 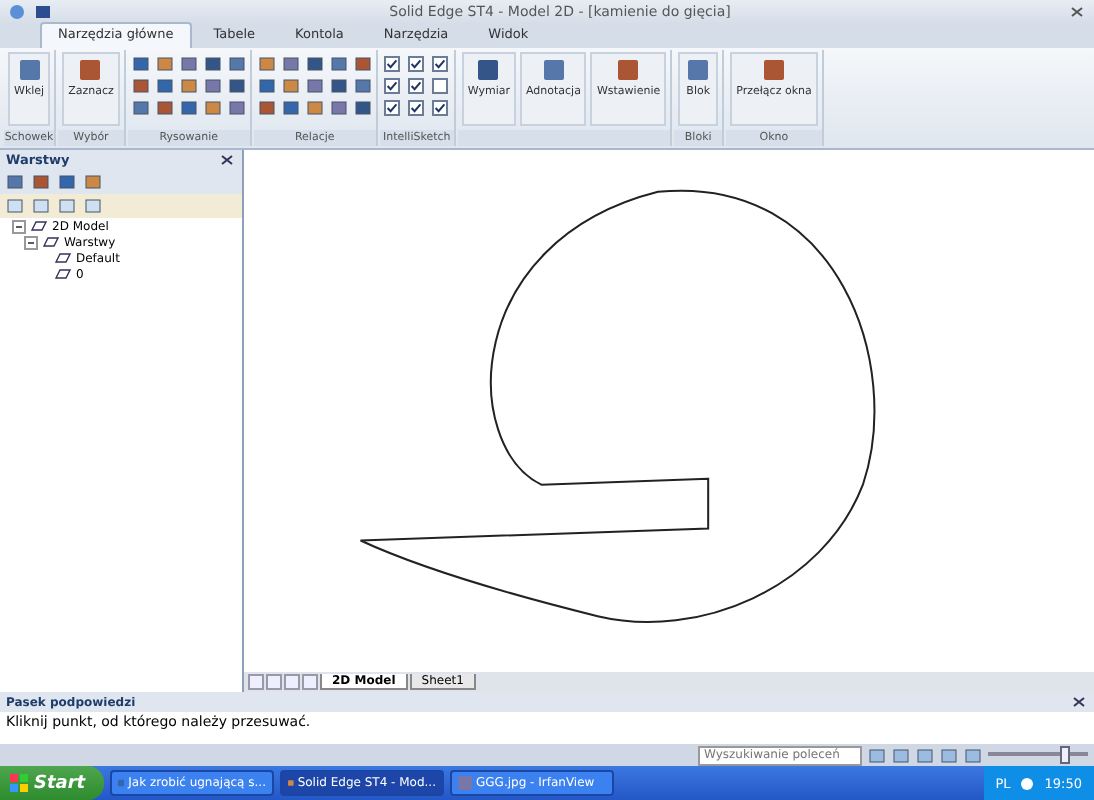 What do you see at coordinates (1027, 783) in the screenshot?
I see `tray-icon` at bounding box center [1027, 783].